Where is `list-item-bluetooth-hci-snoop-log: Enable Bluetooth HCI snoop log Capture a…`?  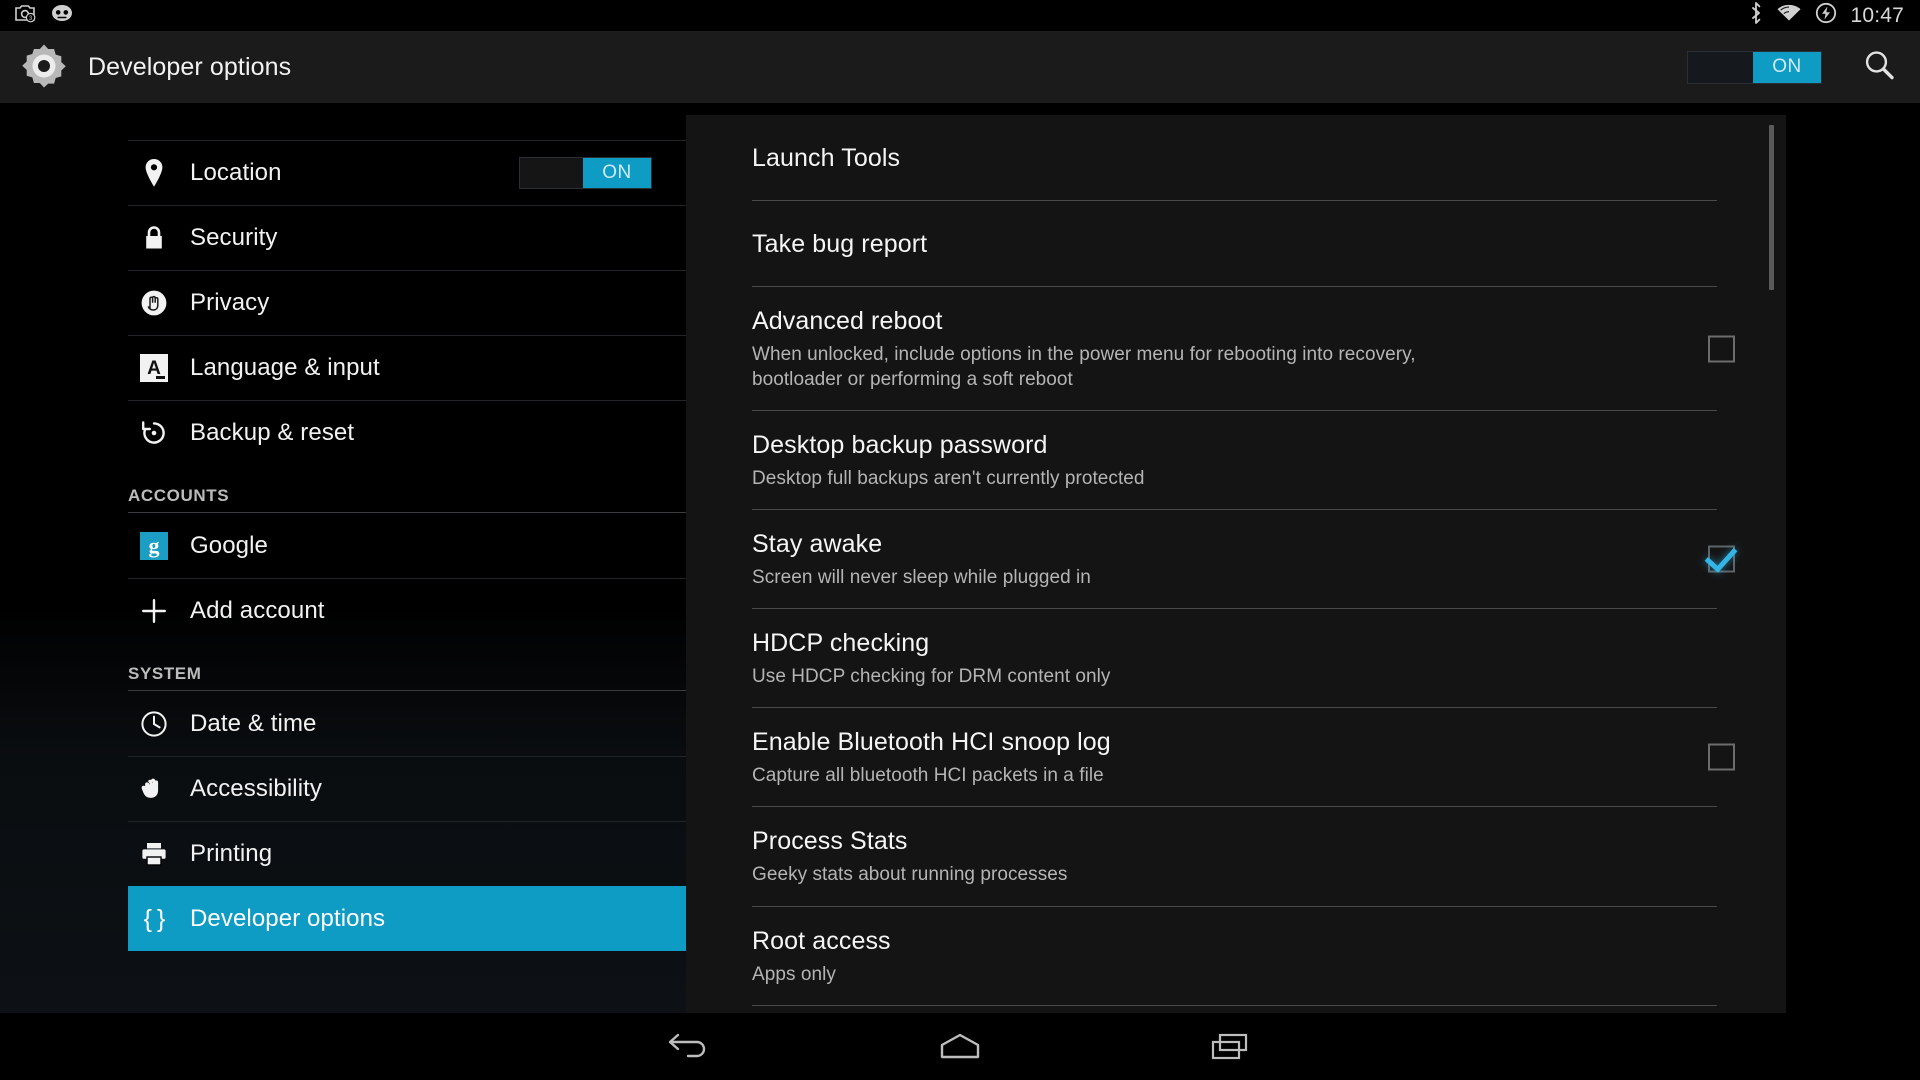 list-item-bluetooth-hci-snoop-log: Enable Bluetooth HCI snoop log Capture a… is located at coordinates (1243, 758).